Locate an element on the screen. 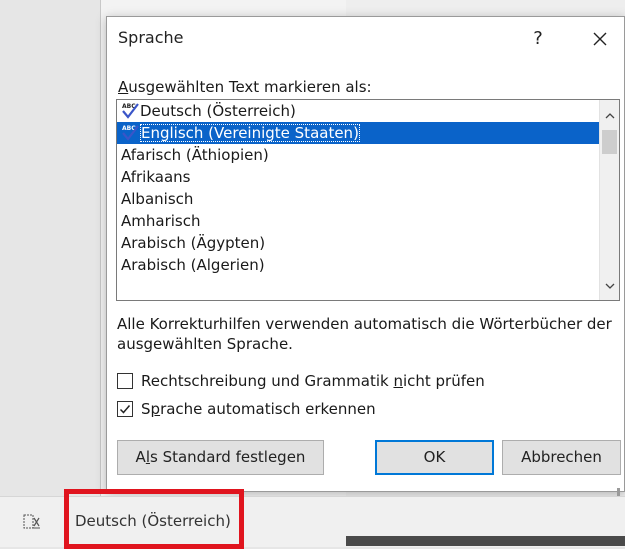 The image size is (625, 549). list-label: Ausgewählten Text markieren als: is located at coordinates (245, 87).